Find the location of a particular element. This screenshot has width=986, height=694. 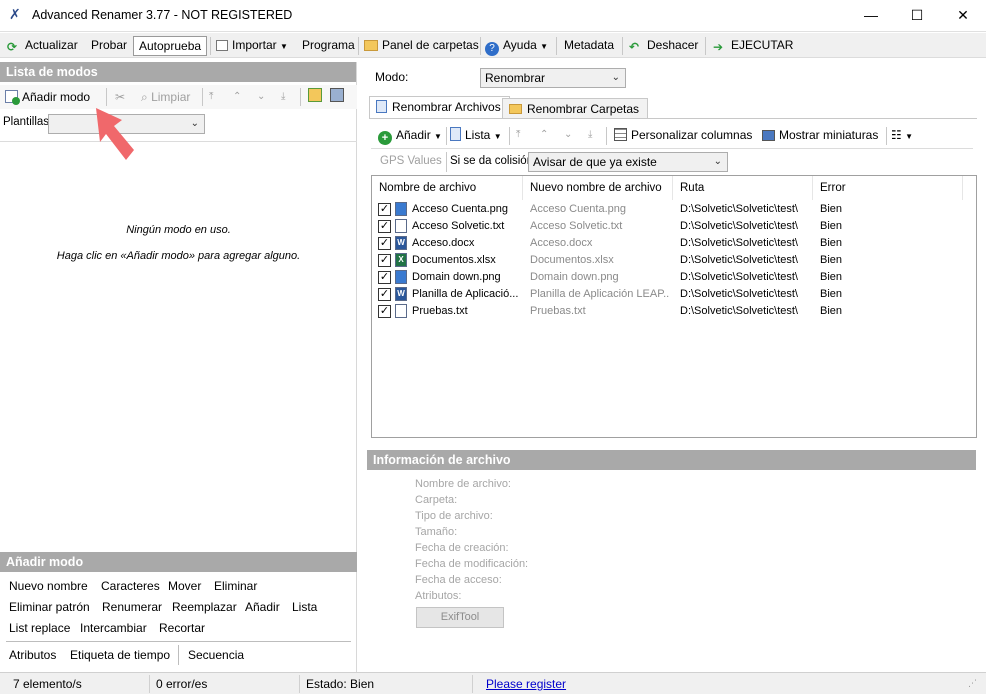

modo-select: Renombrar ⌄ is located at coordinates (553, 78).